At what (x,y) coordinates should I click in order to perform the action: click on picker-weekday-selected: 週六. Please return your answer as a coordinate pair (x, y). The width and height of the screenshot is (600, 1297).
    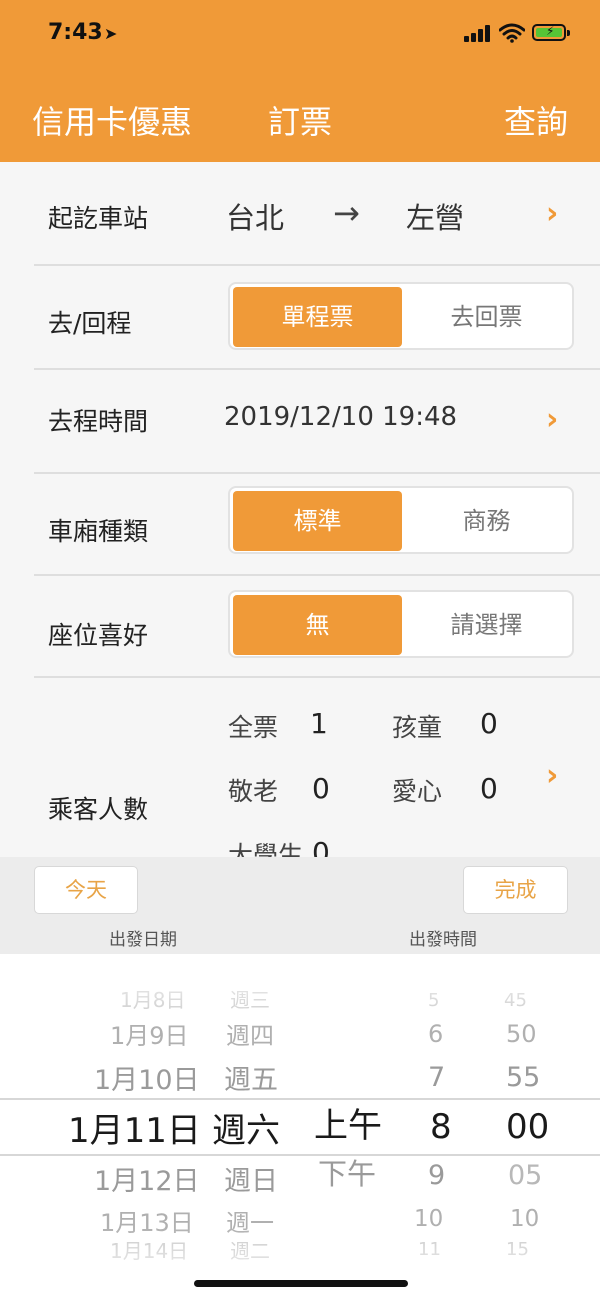
    Looking at the image, I should click on (246, 1131).